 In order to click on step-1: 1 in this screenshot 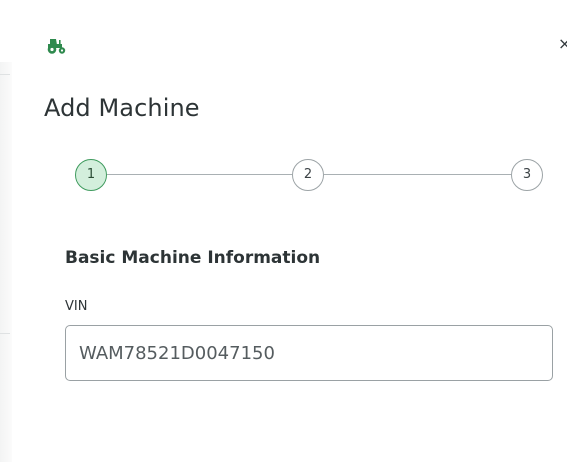, I will do `click(91, 175)`.